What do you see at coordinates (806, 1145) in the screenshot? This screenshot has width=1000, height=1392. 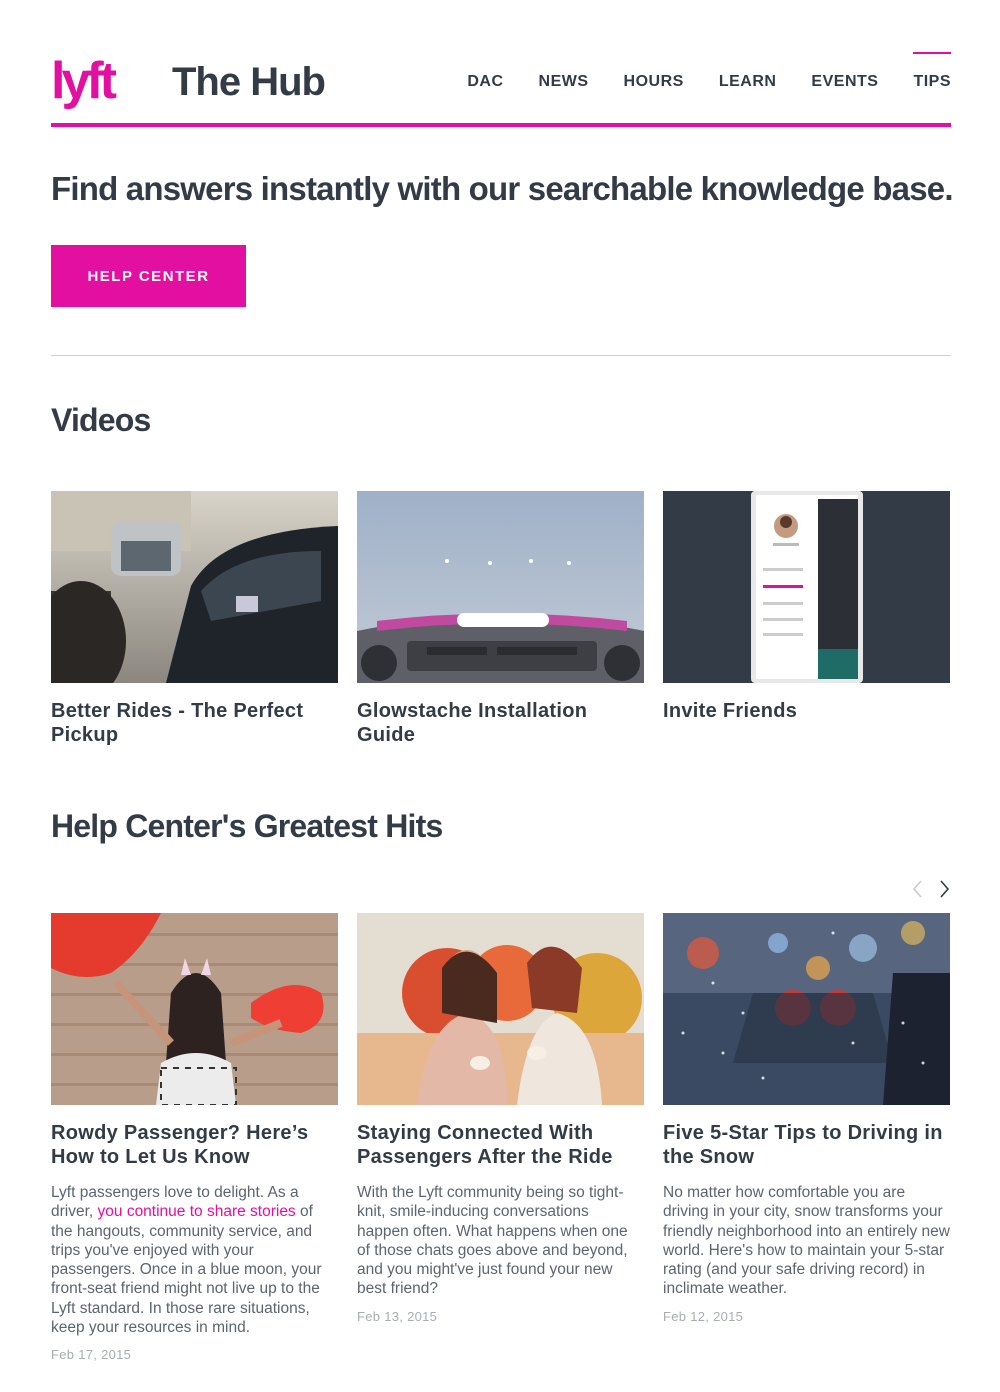 I see `article-title: Five 5-Star Tips to Driving in the Snow` at bounding box center [806, 1145].